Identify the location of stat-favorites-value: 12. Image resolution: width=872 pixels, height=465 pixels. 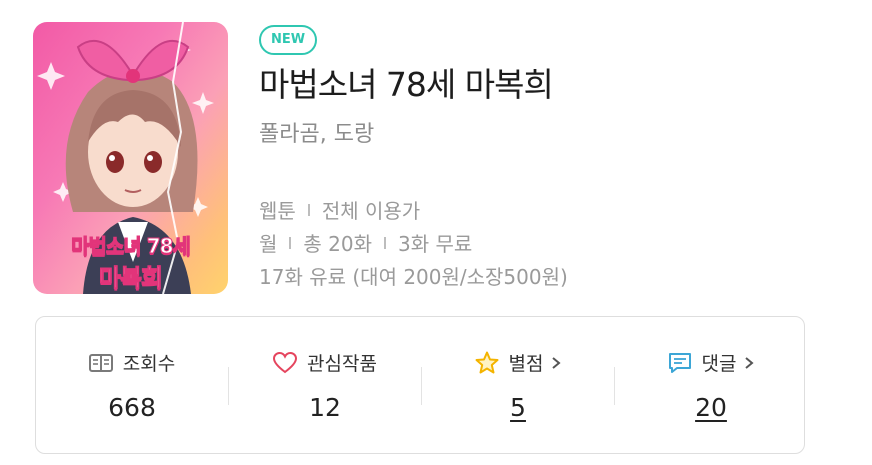
(325, 407).